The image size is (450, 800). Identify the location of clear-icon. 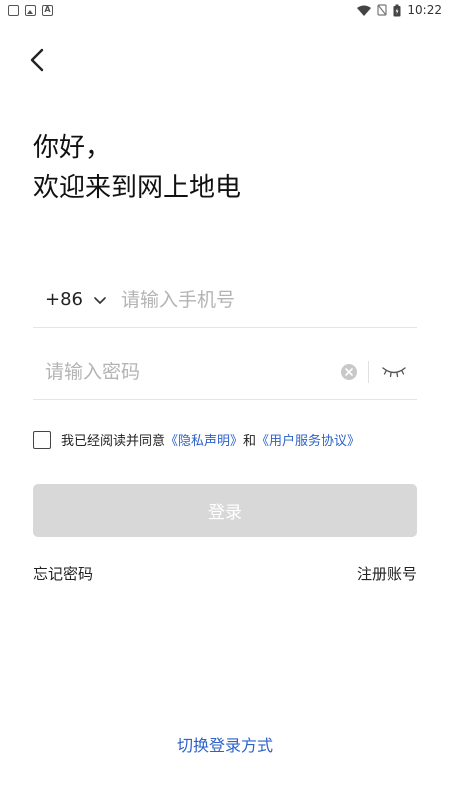
(349, 372).